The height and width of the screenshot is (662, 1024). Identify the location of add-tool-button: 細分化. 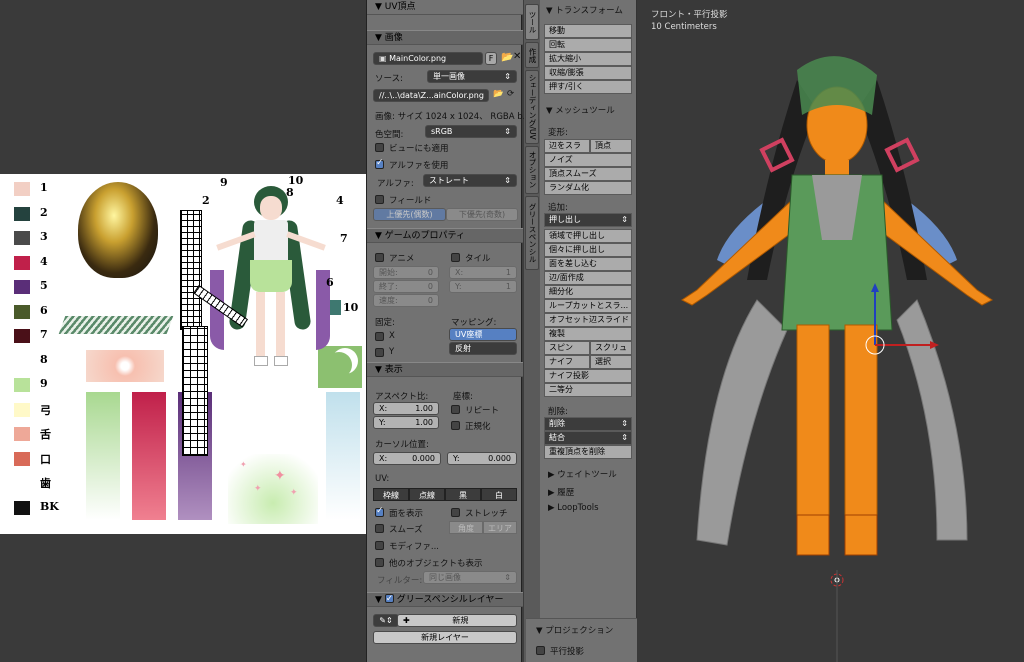
(588, 292).